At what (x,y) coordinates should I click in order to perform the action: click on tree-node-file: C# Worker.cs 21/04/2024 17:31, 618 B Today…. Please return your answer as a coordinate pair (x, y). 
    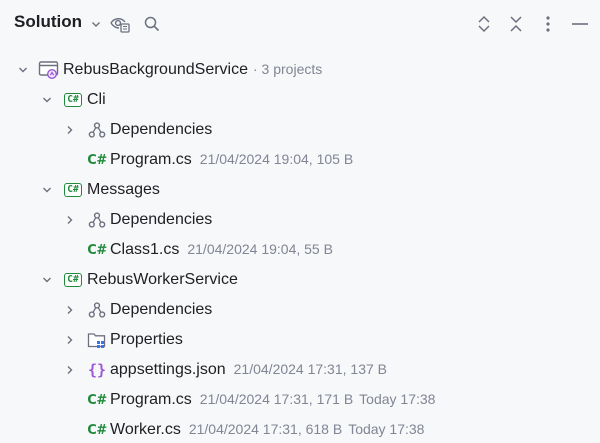
    Looking at the image, I should click on (300, 429).